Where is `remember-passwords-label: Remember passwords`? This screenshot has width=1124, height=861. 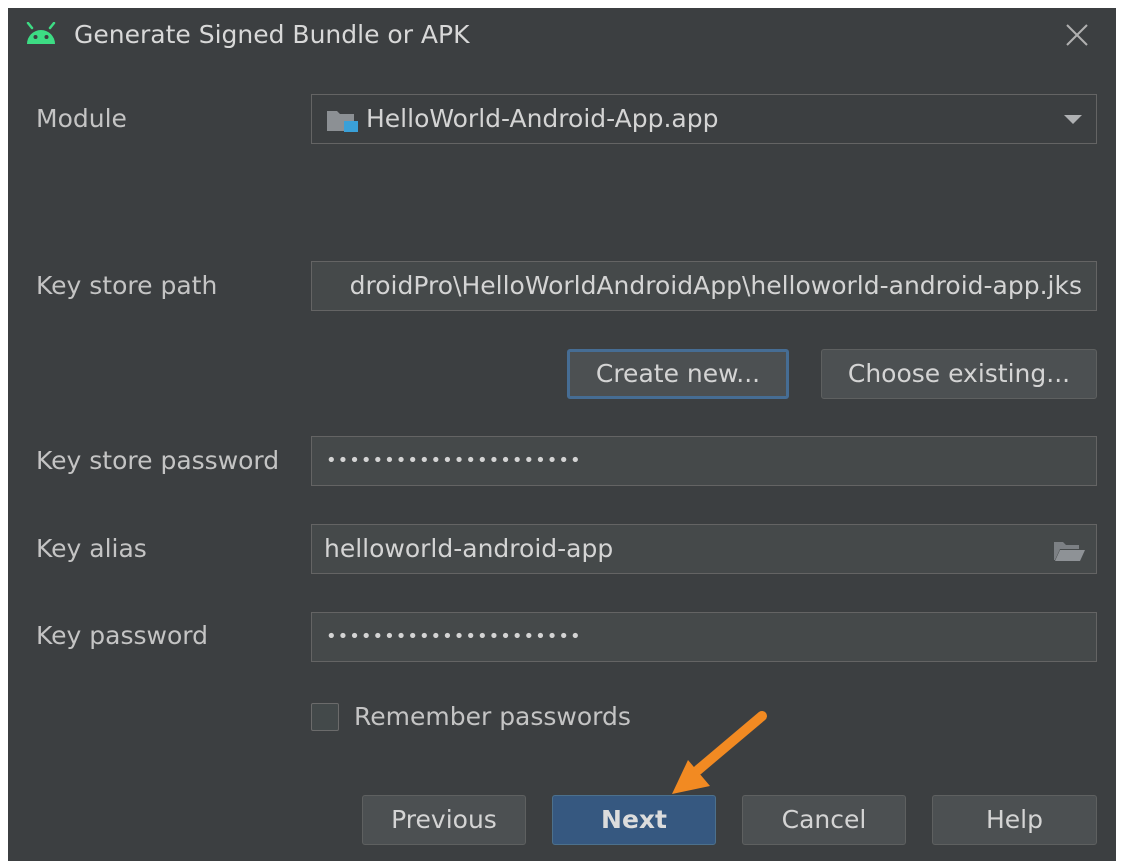 remember-passwords-label: Remember passwords is located at coordinates (492, 716).